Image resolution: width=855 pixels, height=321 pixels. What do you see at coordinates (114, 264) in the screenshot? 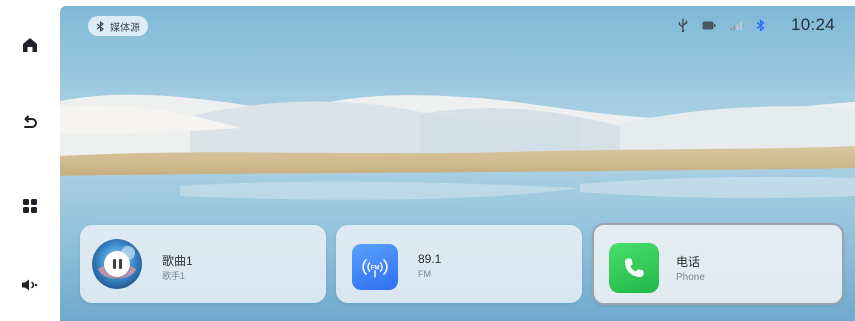
I see `pause-icon` at bounding box center [114, 264].